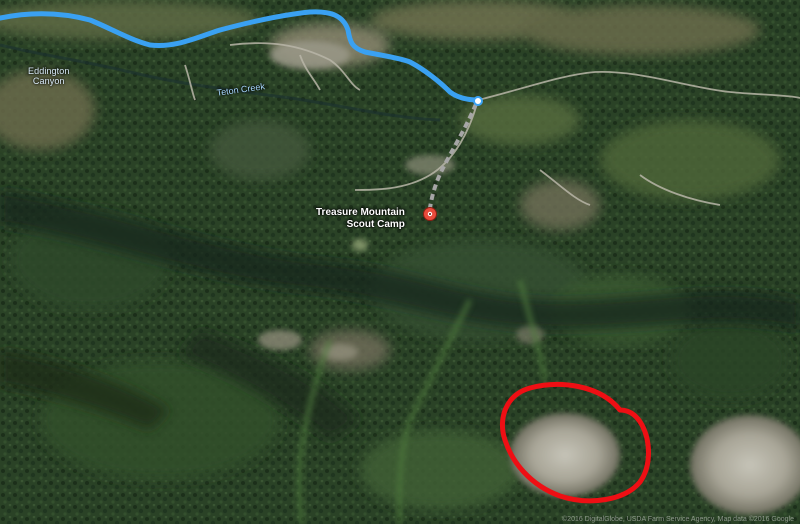 This screenshot has width=800, height=524. Describe the element at coordinates (478, 101) in the screenshot. I see `route-endpoint-icon` at that location.